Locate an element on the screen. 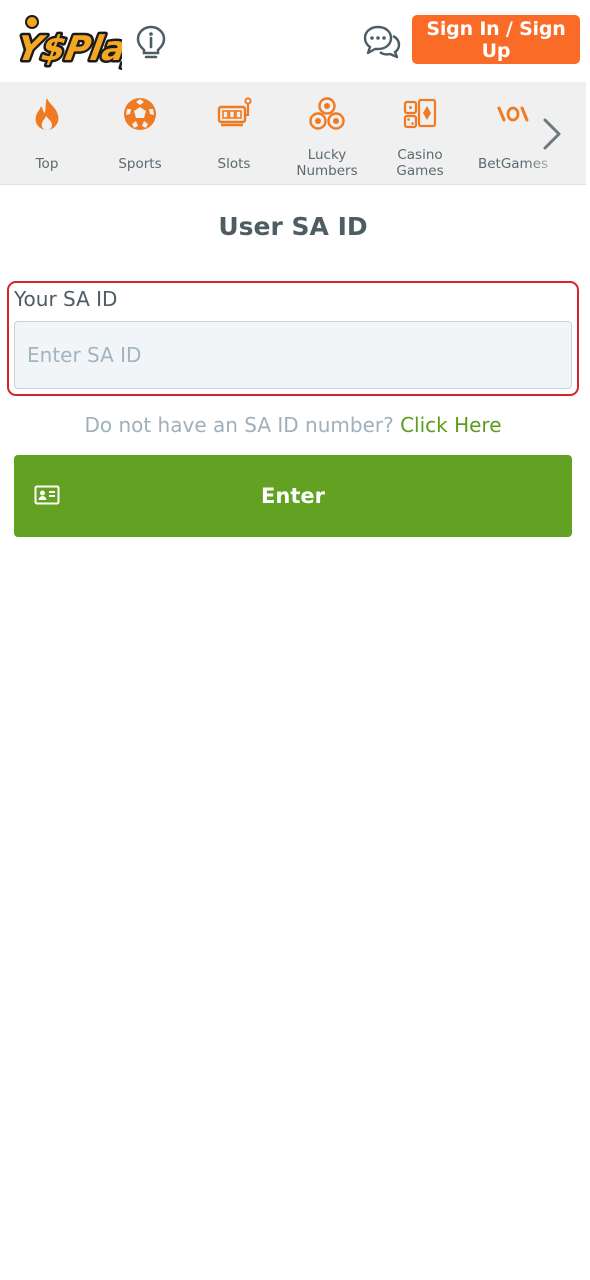 This screenshot has height=1280, width=590. no-sa-id-prompt: Do not have an SA ID number? Click Here is located at coordinates (293, 425).